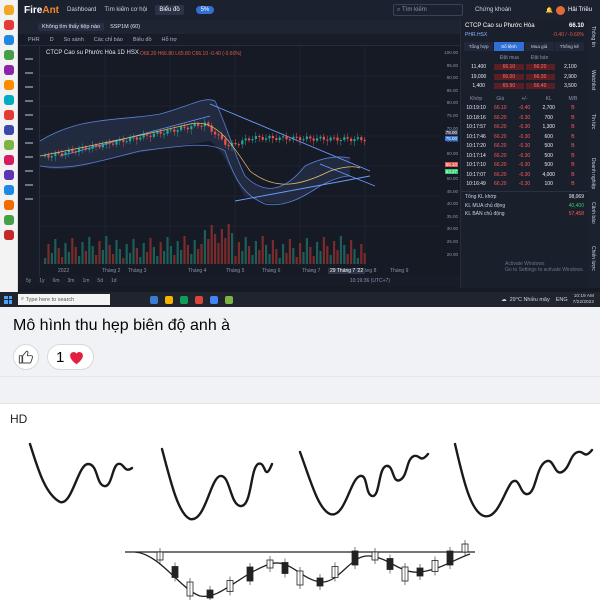  I want to click on range-button: 6m, so click(56, 281).